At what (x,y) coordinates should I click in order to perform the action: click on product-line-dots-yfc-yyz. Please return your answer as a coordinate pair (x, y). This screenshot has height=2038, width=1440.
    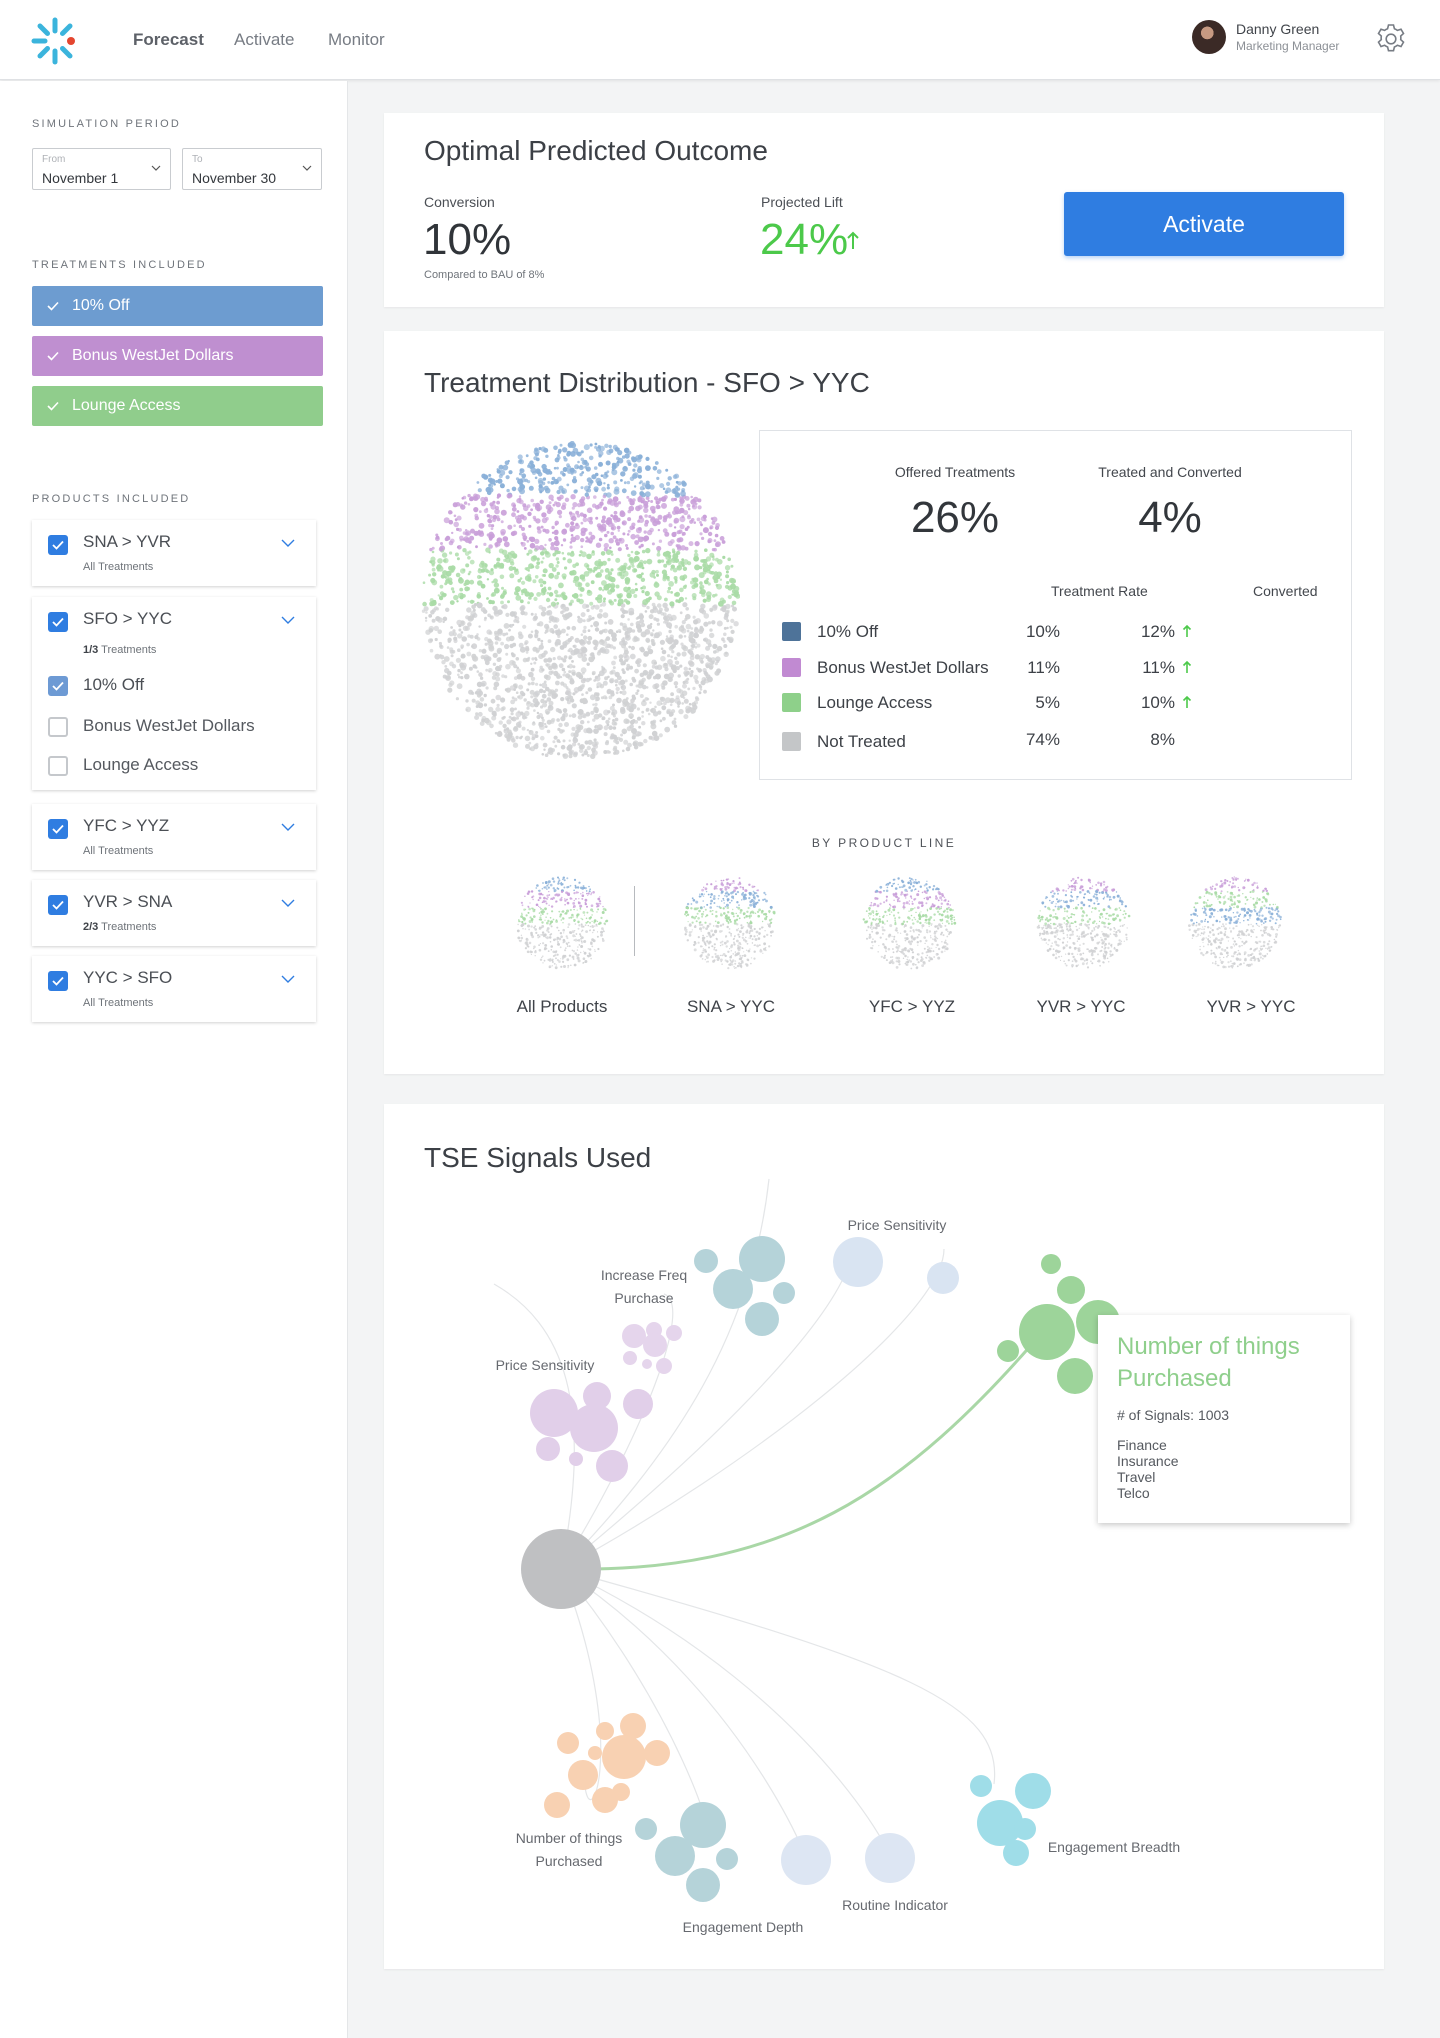
    Looking at the image, I should click on (909, 923).